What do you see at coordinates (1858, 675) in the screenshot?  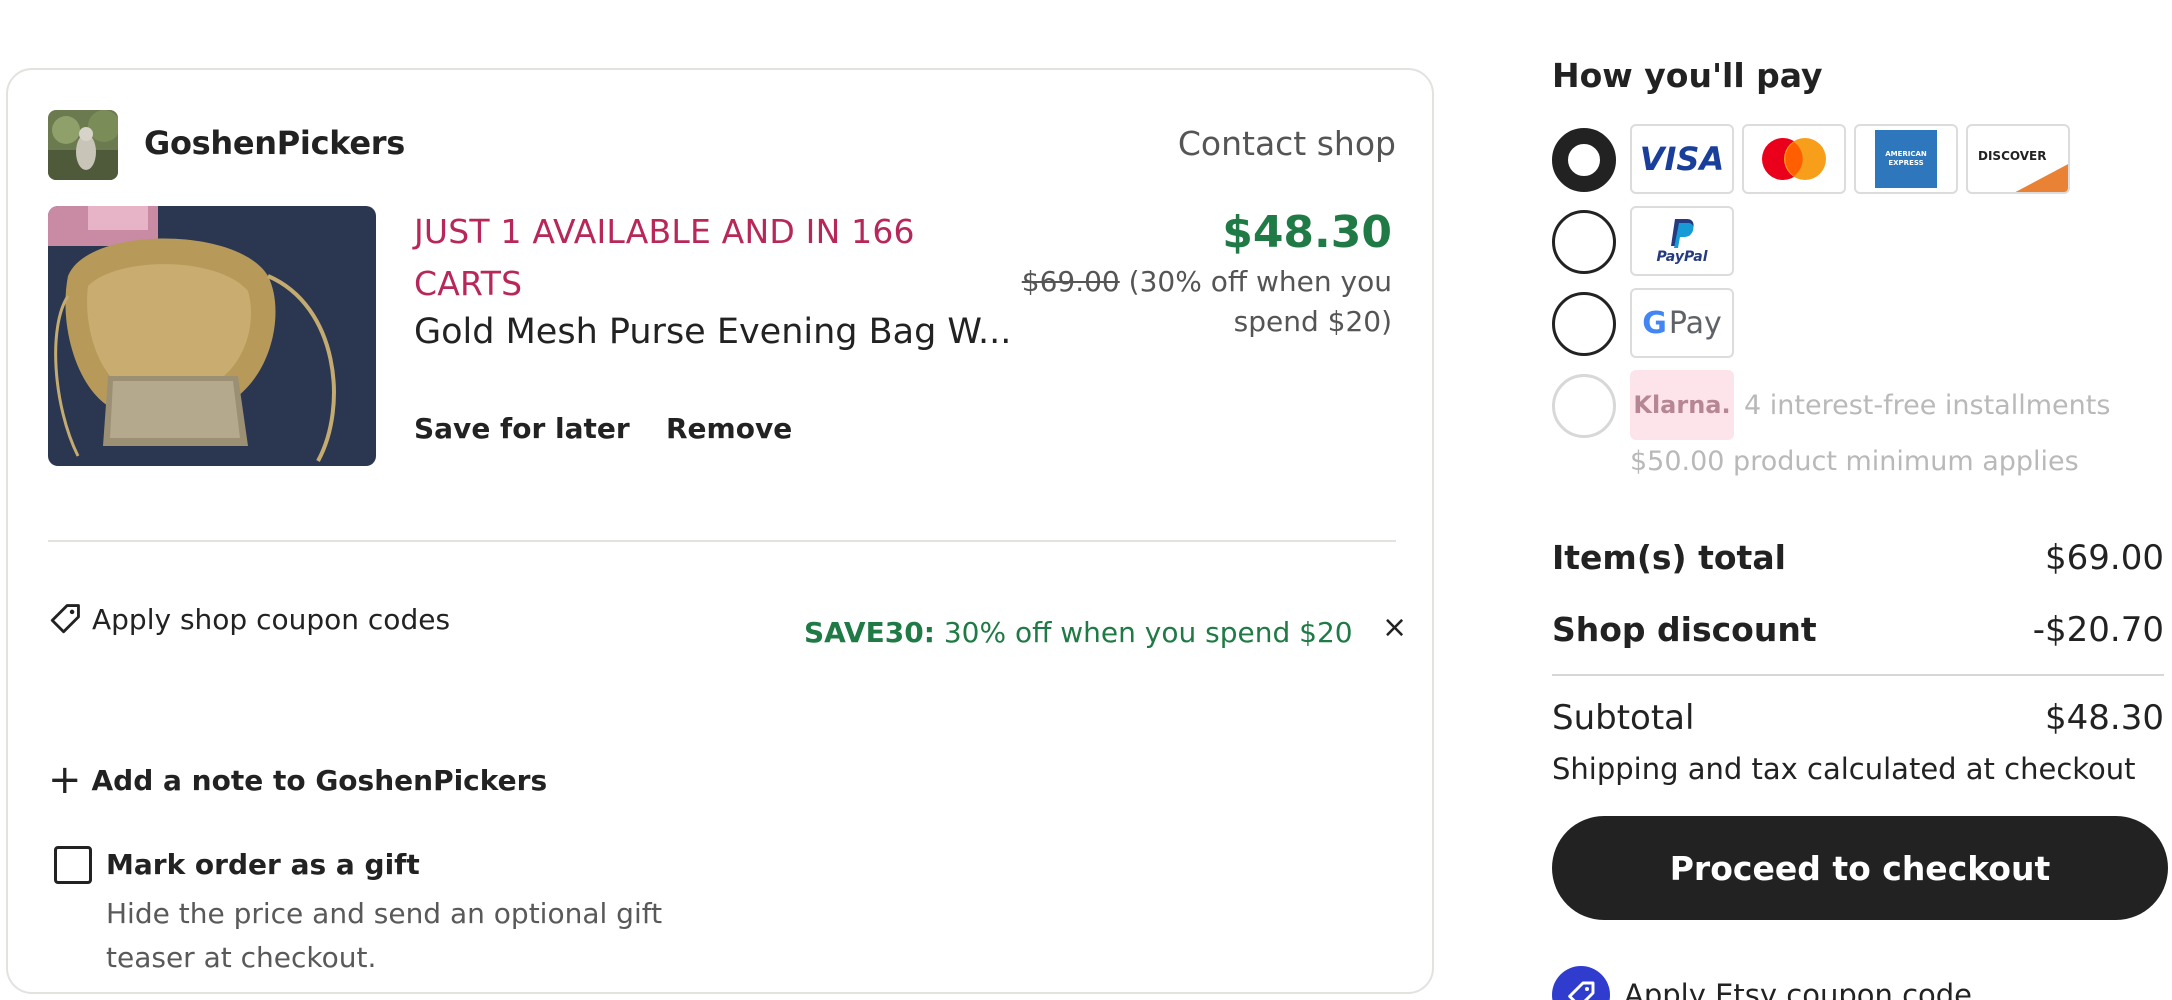 I see `summary-divider` at bounding box center [1858, 675].